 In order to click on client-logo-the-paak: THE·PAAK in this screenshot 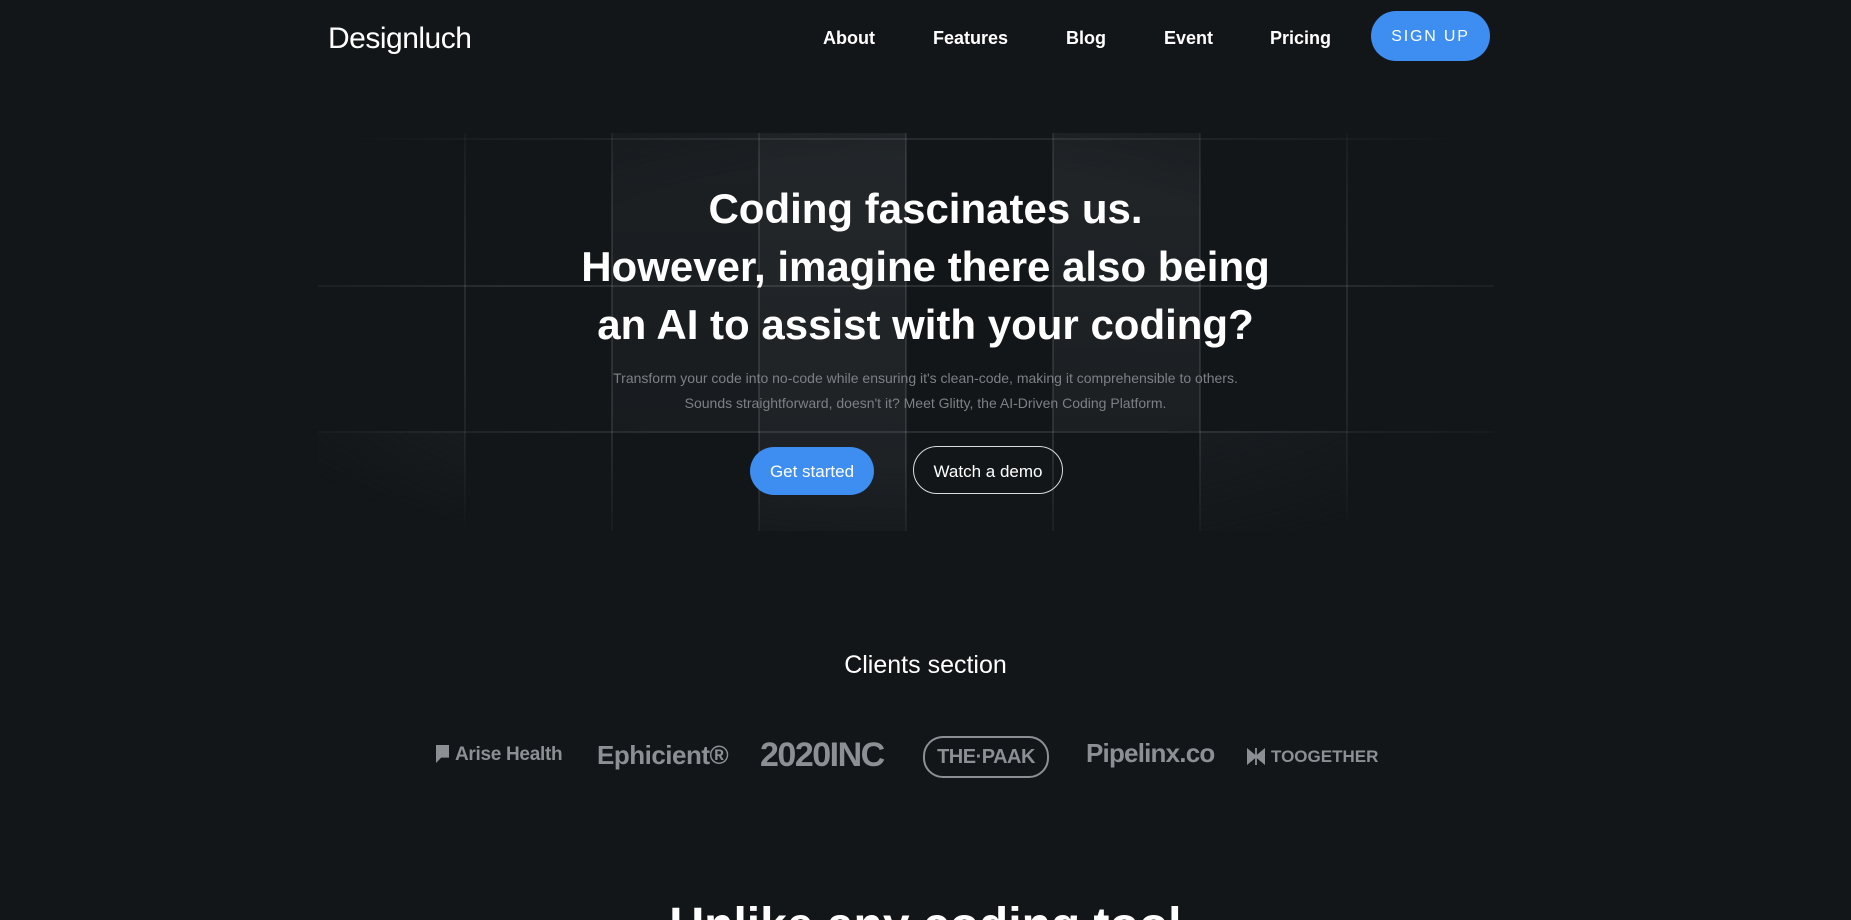, I will do `click(986, 757)`.